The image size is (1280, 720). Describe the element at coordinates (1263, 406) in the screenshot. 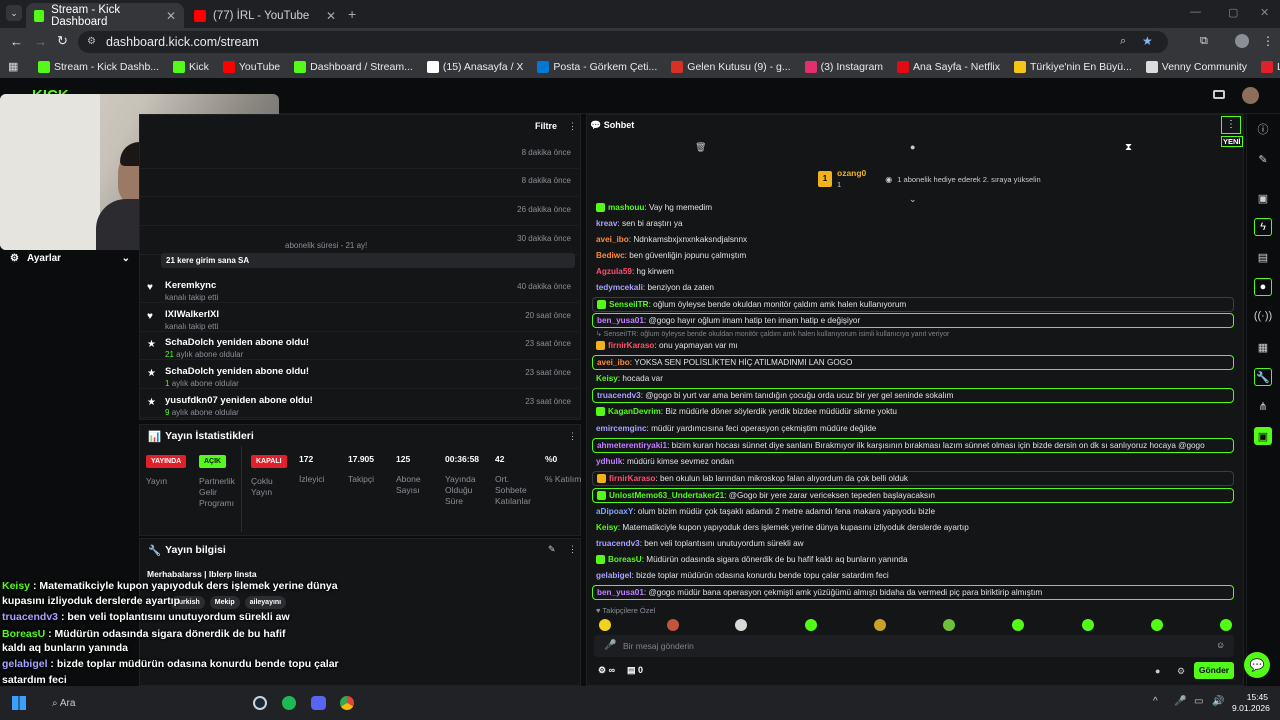

I see `share-icon: ⋔` at that location.